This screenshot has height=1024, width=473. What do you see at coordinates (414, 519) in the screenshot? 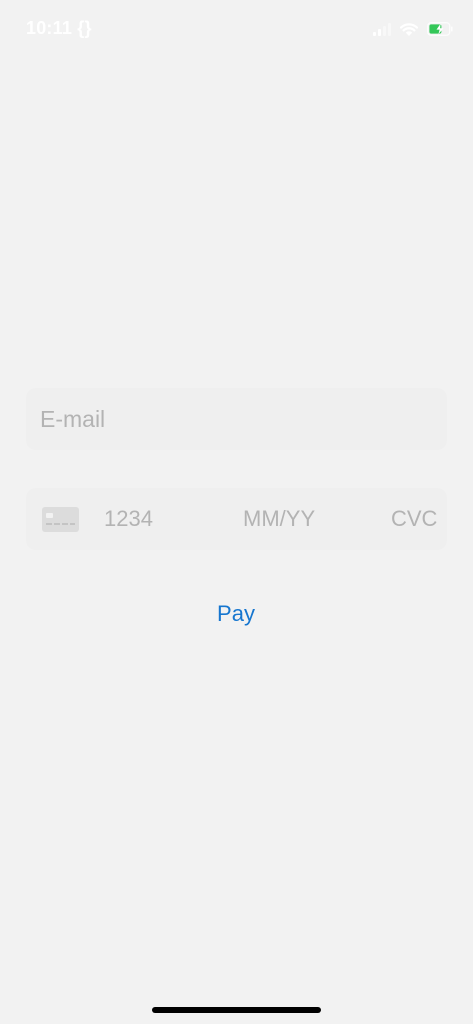
I see `card-cvc-field: CVC` at bounding box center [414, 519].